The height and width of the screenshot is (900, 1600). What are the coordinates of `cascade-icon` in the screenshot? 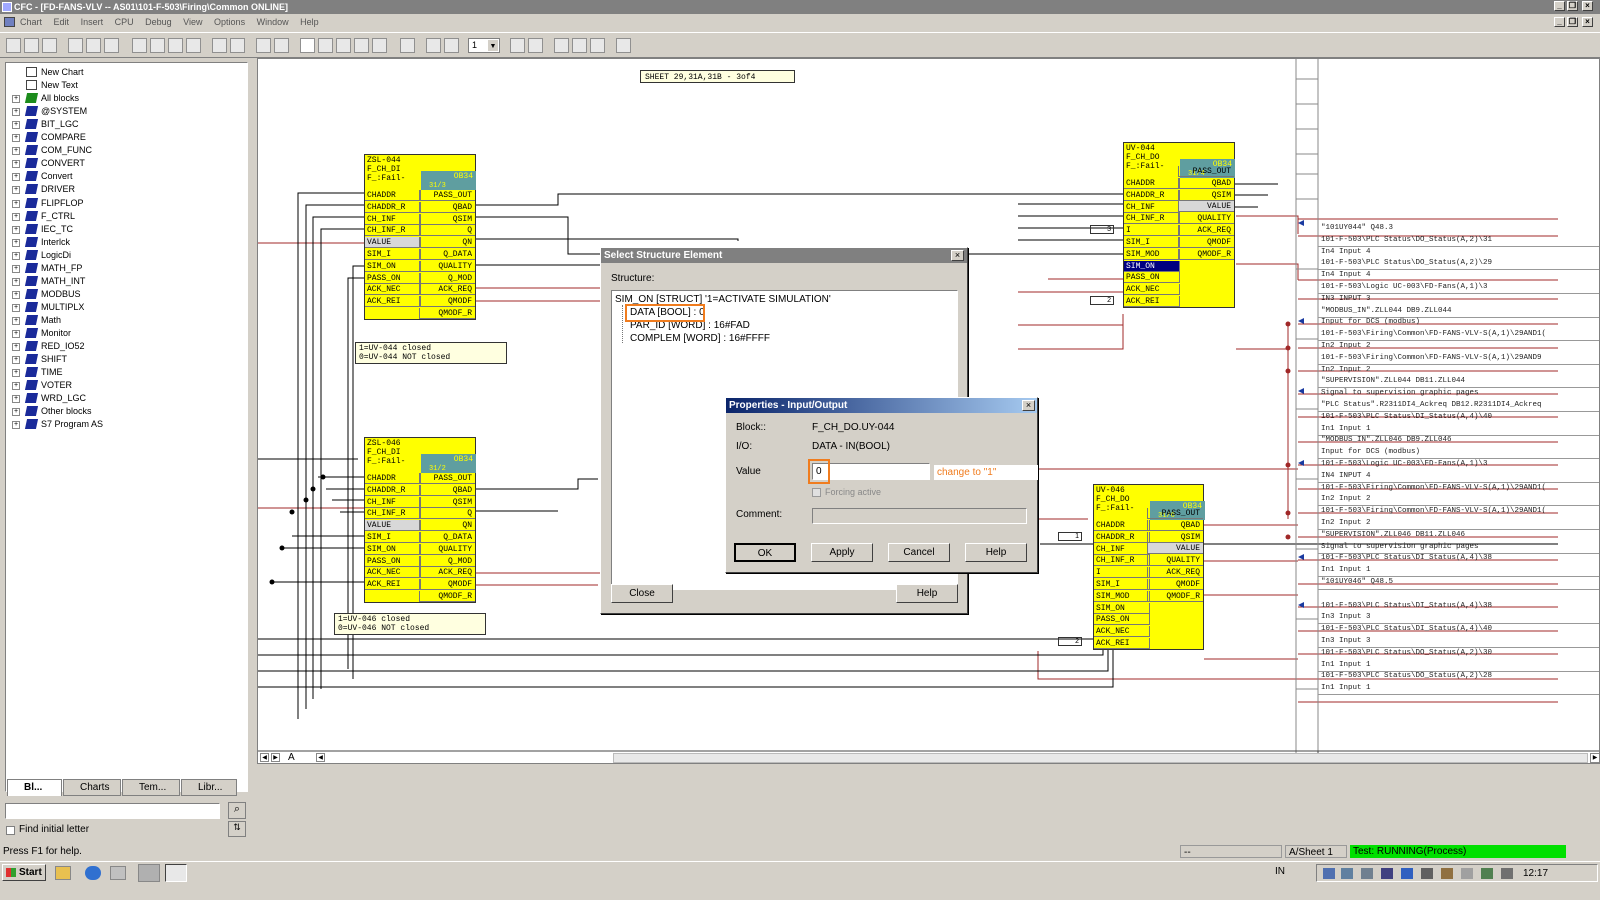 It's located at (561, 45).